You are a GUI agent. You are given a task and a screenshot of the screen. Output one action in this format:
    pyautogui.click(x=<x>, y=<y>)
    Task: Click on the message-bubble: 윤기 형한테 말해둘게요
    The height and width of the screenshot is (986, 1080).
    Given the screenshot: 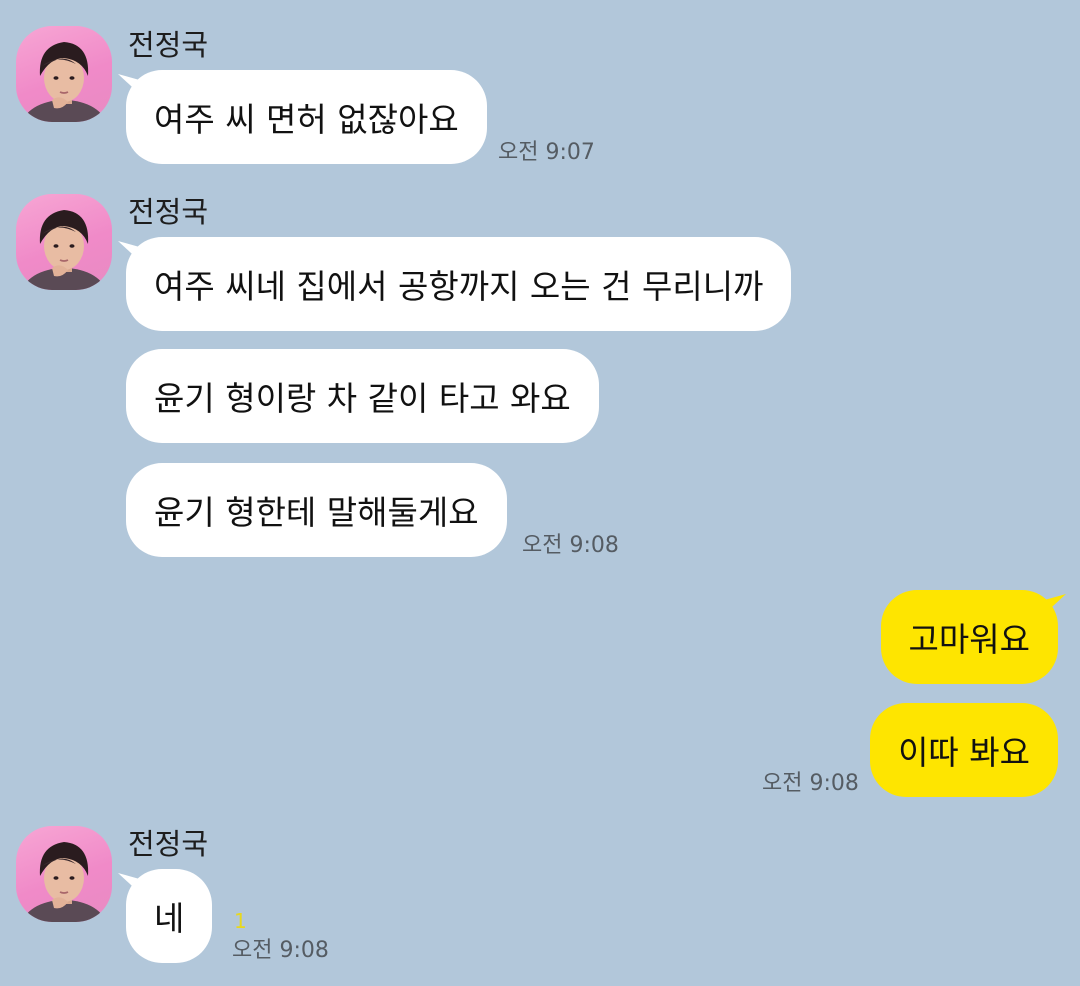 What is the action you would take?
    pyautogui.click(x=316, y=510)
    